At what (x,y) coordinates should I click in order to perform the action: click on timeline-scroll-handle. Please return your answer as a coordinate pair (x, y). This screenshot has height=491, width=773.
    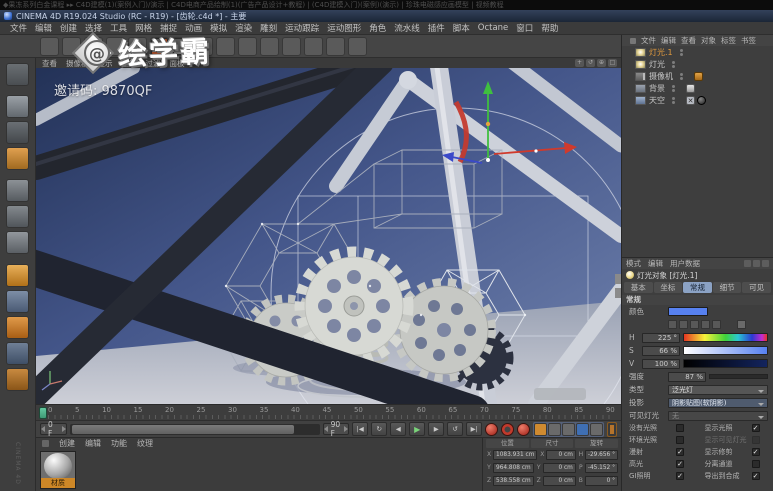
    Looking at the image, I should click on (182, 429).